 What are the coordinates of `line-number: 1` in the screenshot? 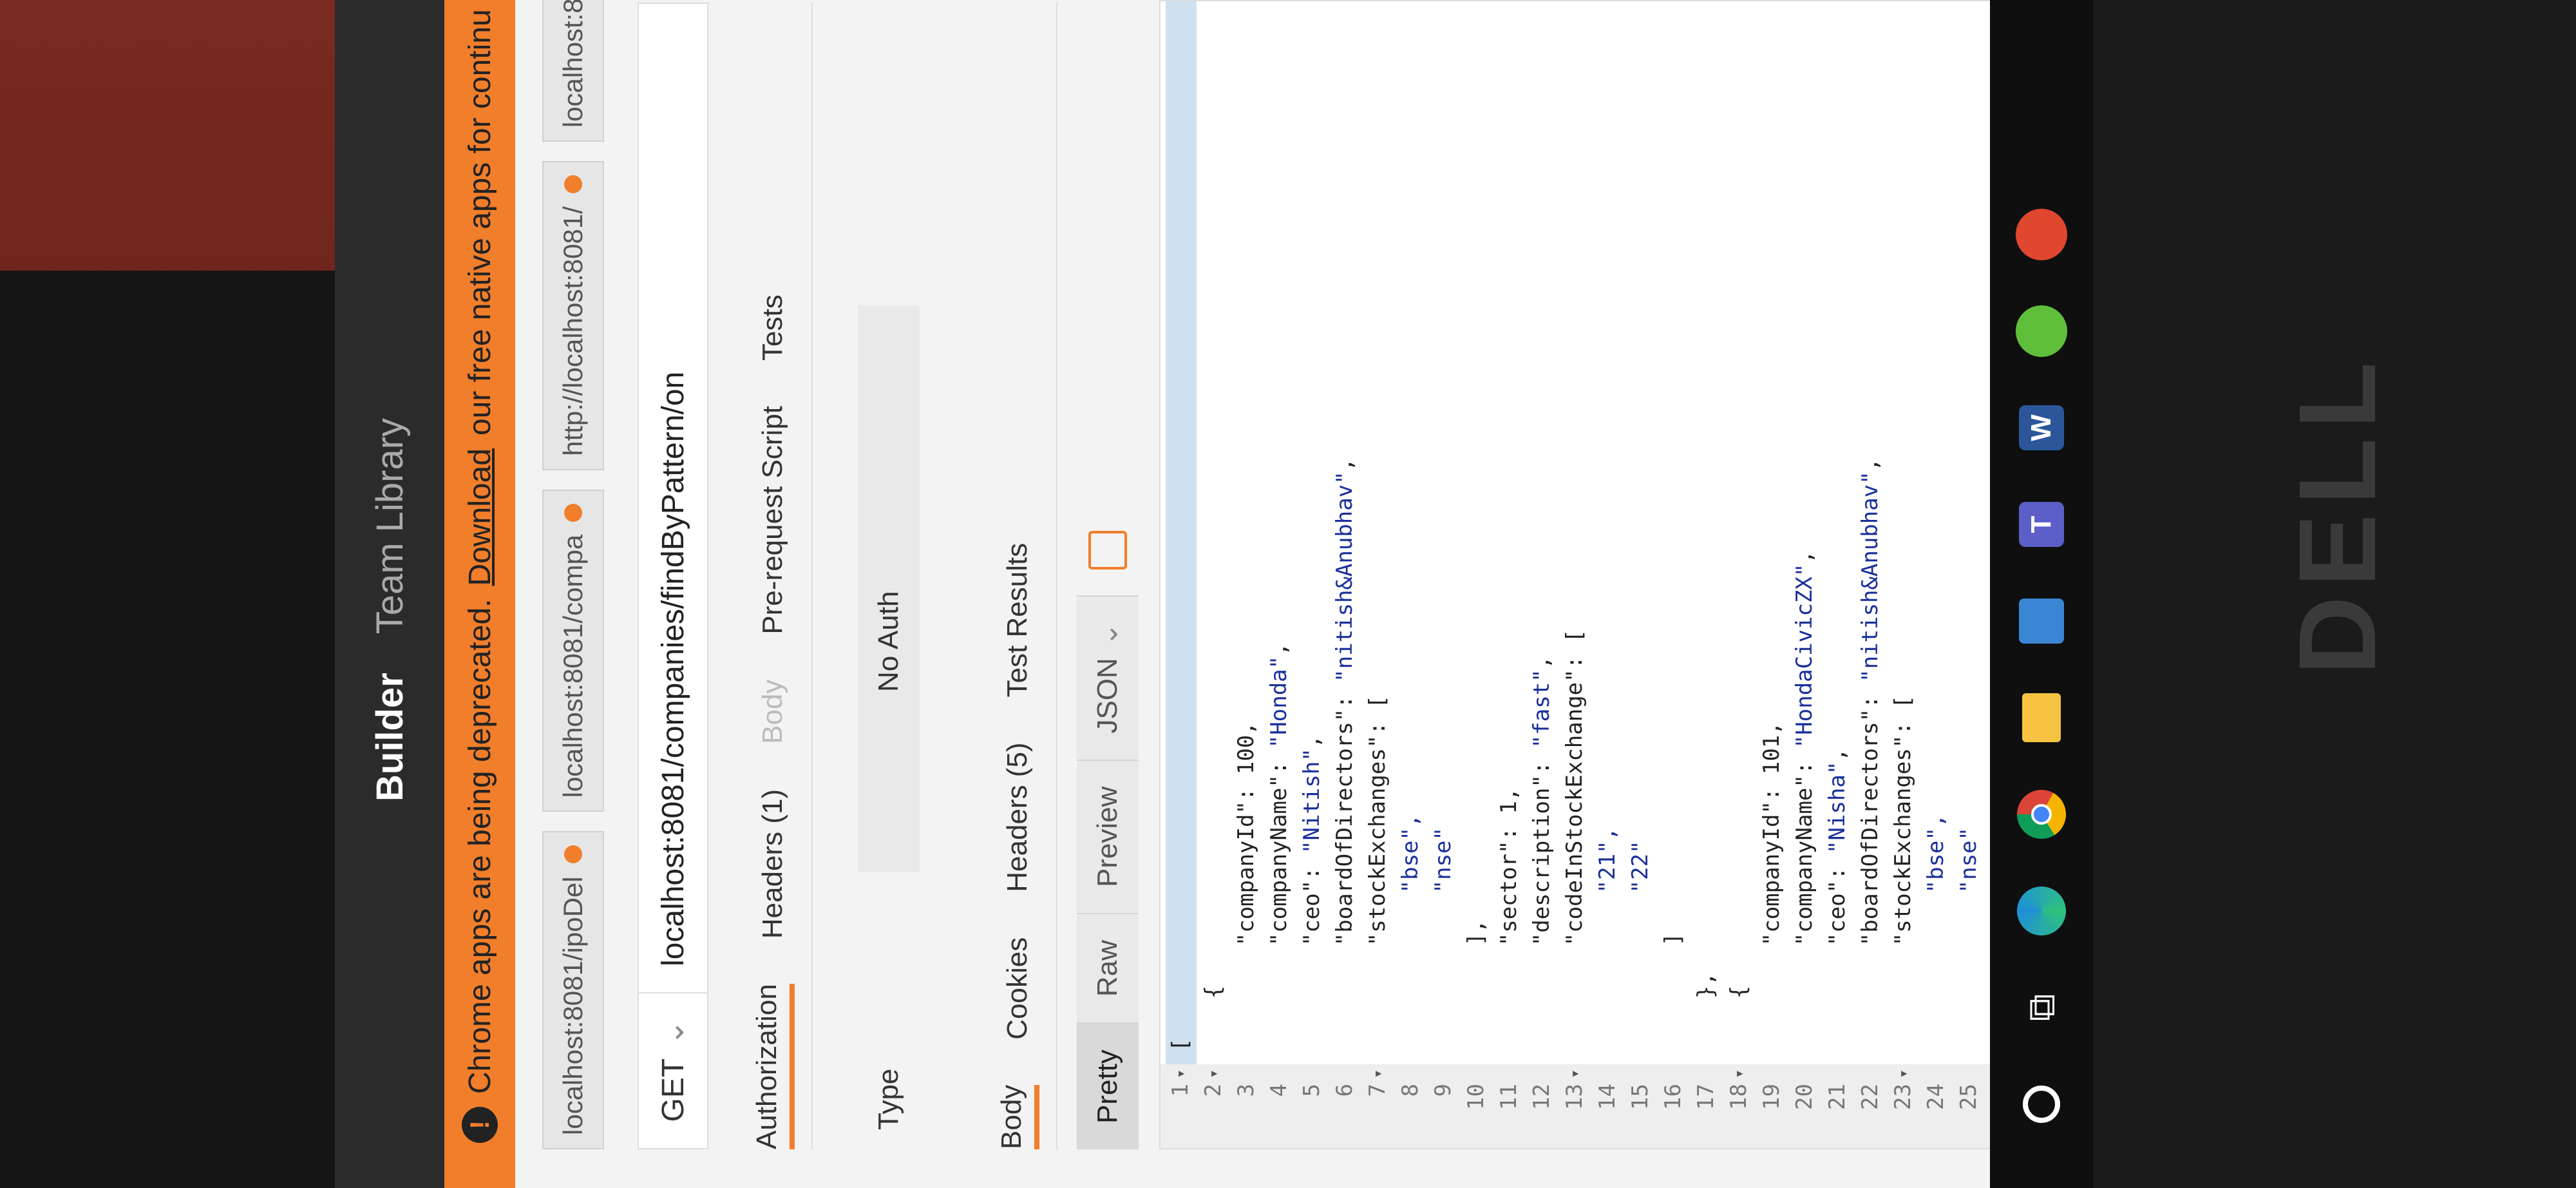 It's located at (1180, 1090).